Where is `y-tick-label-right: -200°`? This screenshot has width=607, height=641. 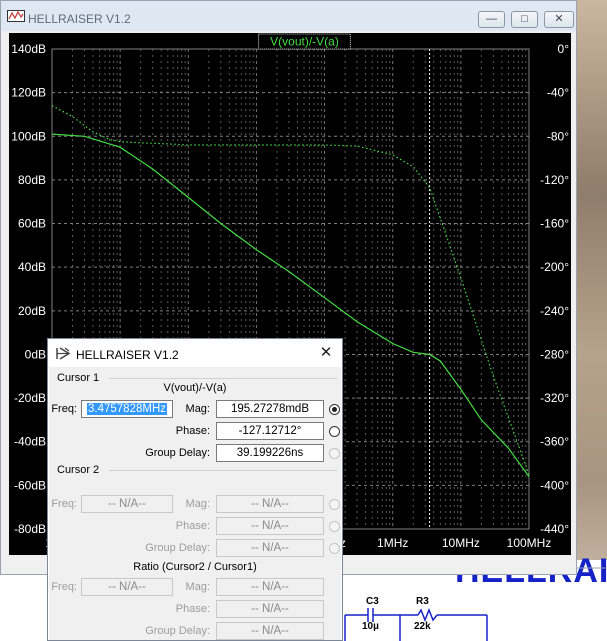 y-tick-label-right: -200° is located at coordinates (554, 267).